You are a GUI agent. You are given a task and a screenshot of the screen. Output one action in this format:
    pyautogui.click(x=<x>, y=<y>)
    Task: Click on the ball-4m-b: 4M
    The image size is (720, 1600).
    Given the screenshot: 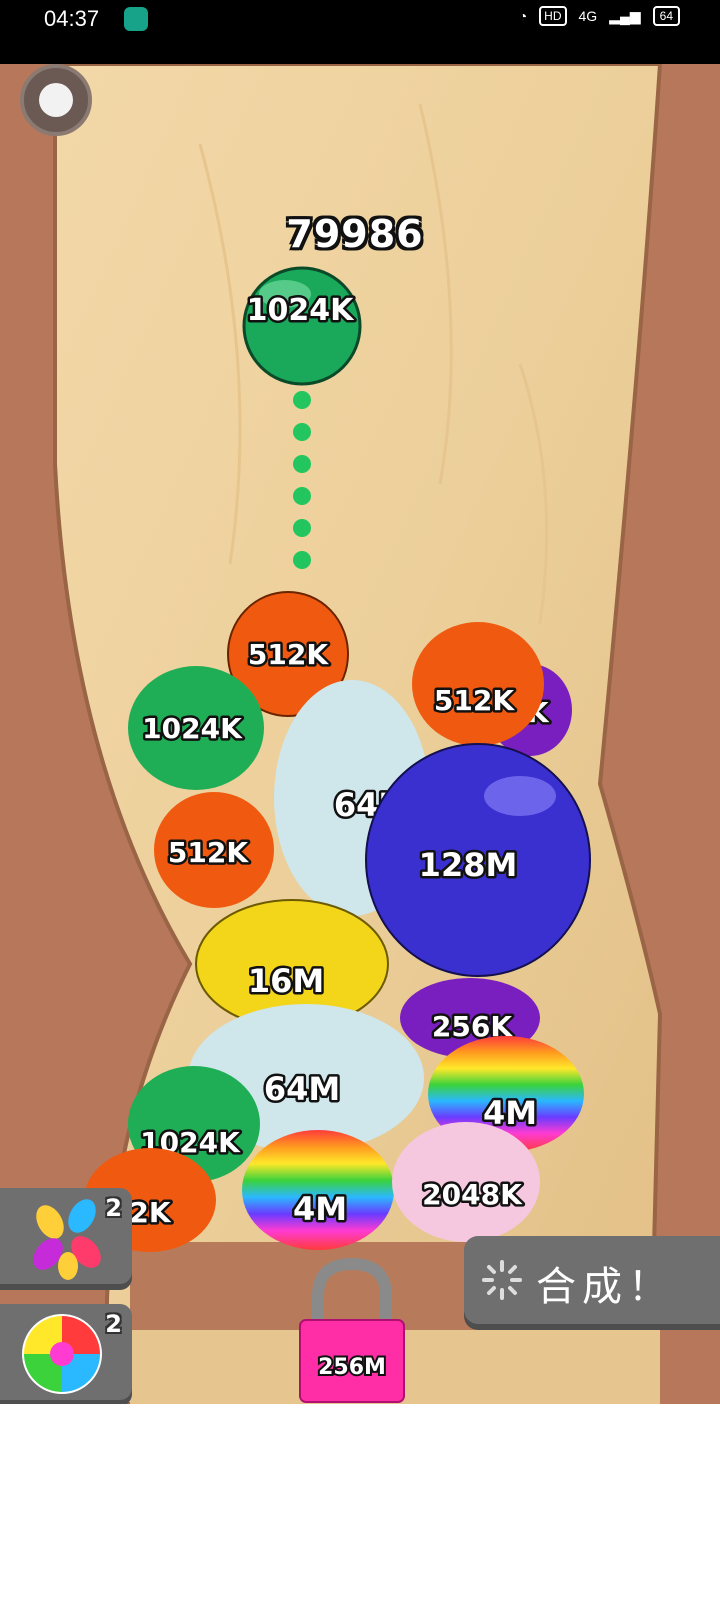 What is the action you would take?
    pyautogui.click(x=318, y=1190)
    